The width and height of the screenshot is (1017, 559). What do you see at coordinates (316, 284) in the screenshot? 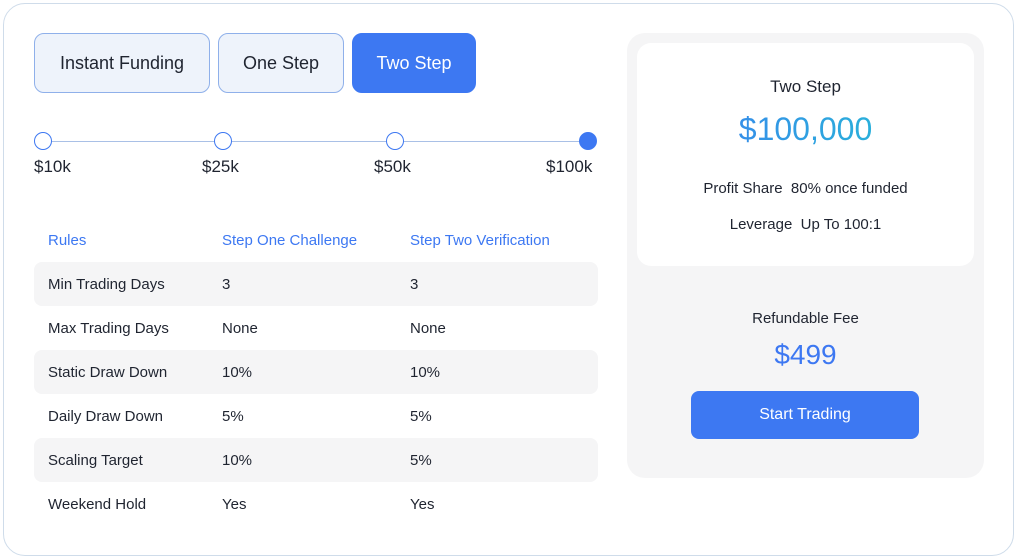
I see `table-row: Min Trading Days 3 3` at bounding box center [316, 284].